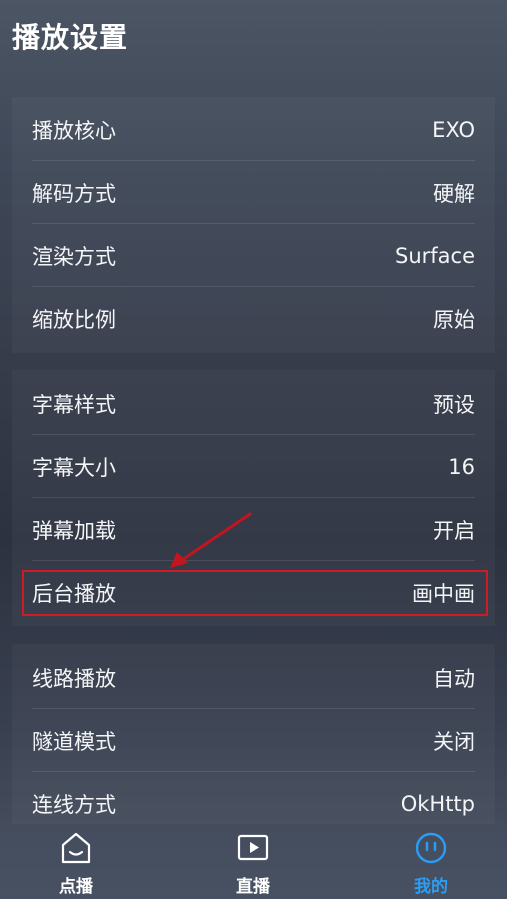 The width and height of the screenshot is (507, 899). I want to click on tab-label: 我的, so click(431, 887).